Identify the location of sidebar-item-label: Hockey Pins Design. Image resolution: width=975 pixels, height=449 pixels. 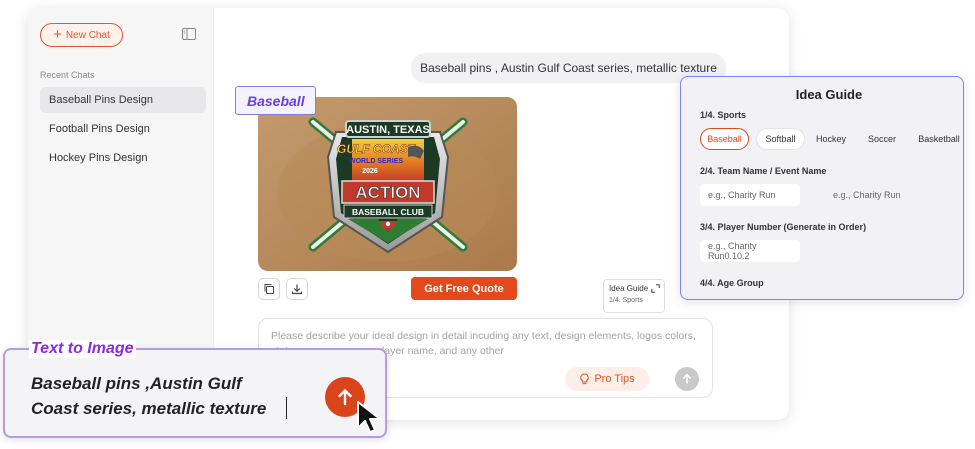
(98, 158).